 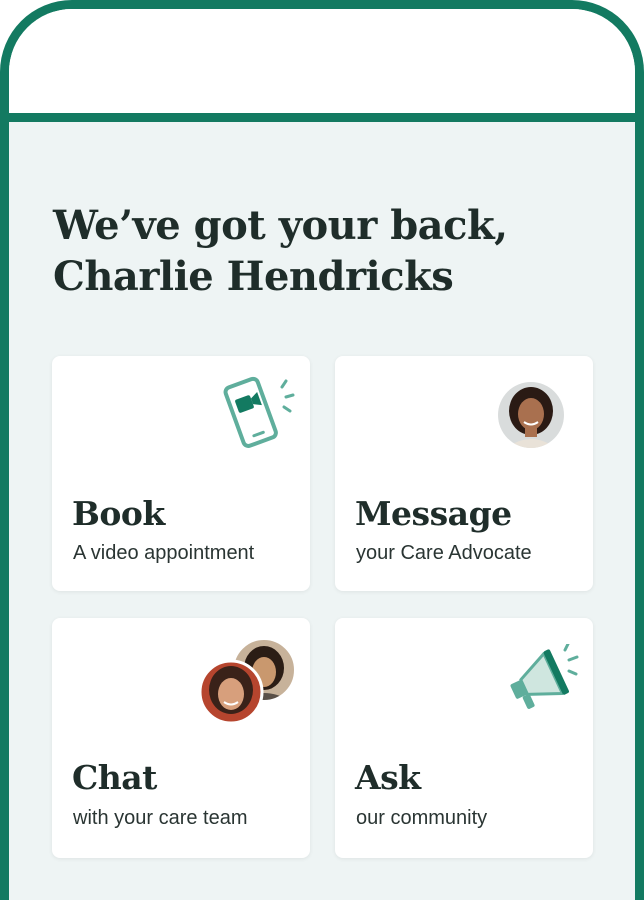 What do you see at coordinates (388, 777) in the screenshot?
I see `card-title: Ask` at bounding box center [388, 777].